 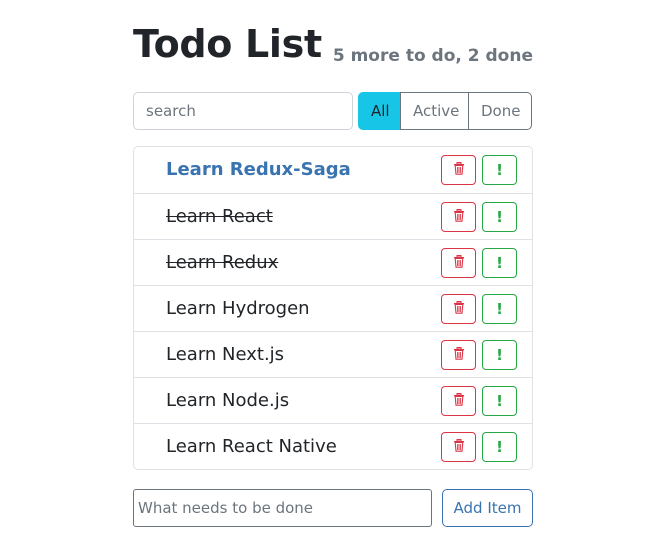 What do you see at coordinates (222, 263) in the screenshot?
I see `todo-label: Learn Redux` at bounding box center [222, 263].